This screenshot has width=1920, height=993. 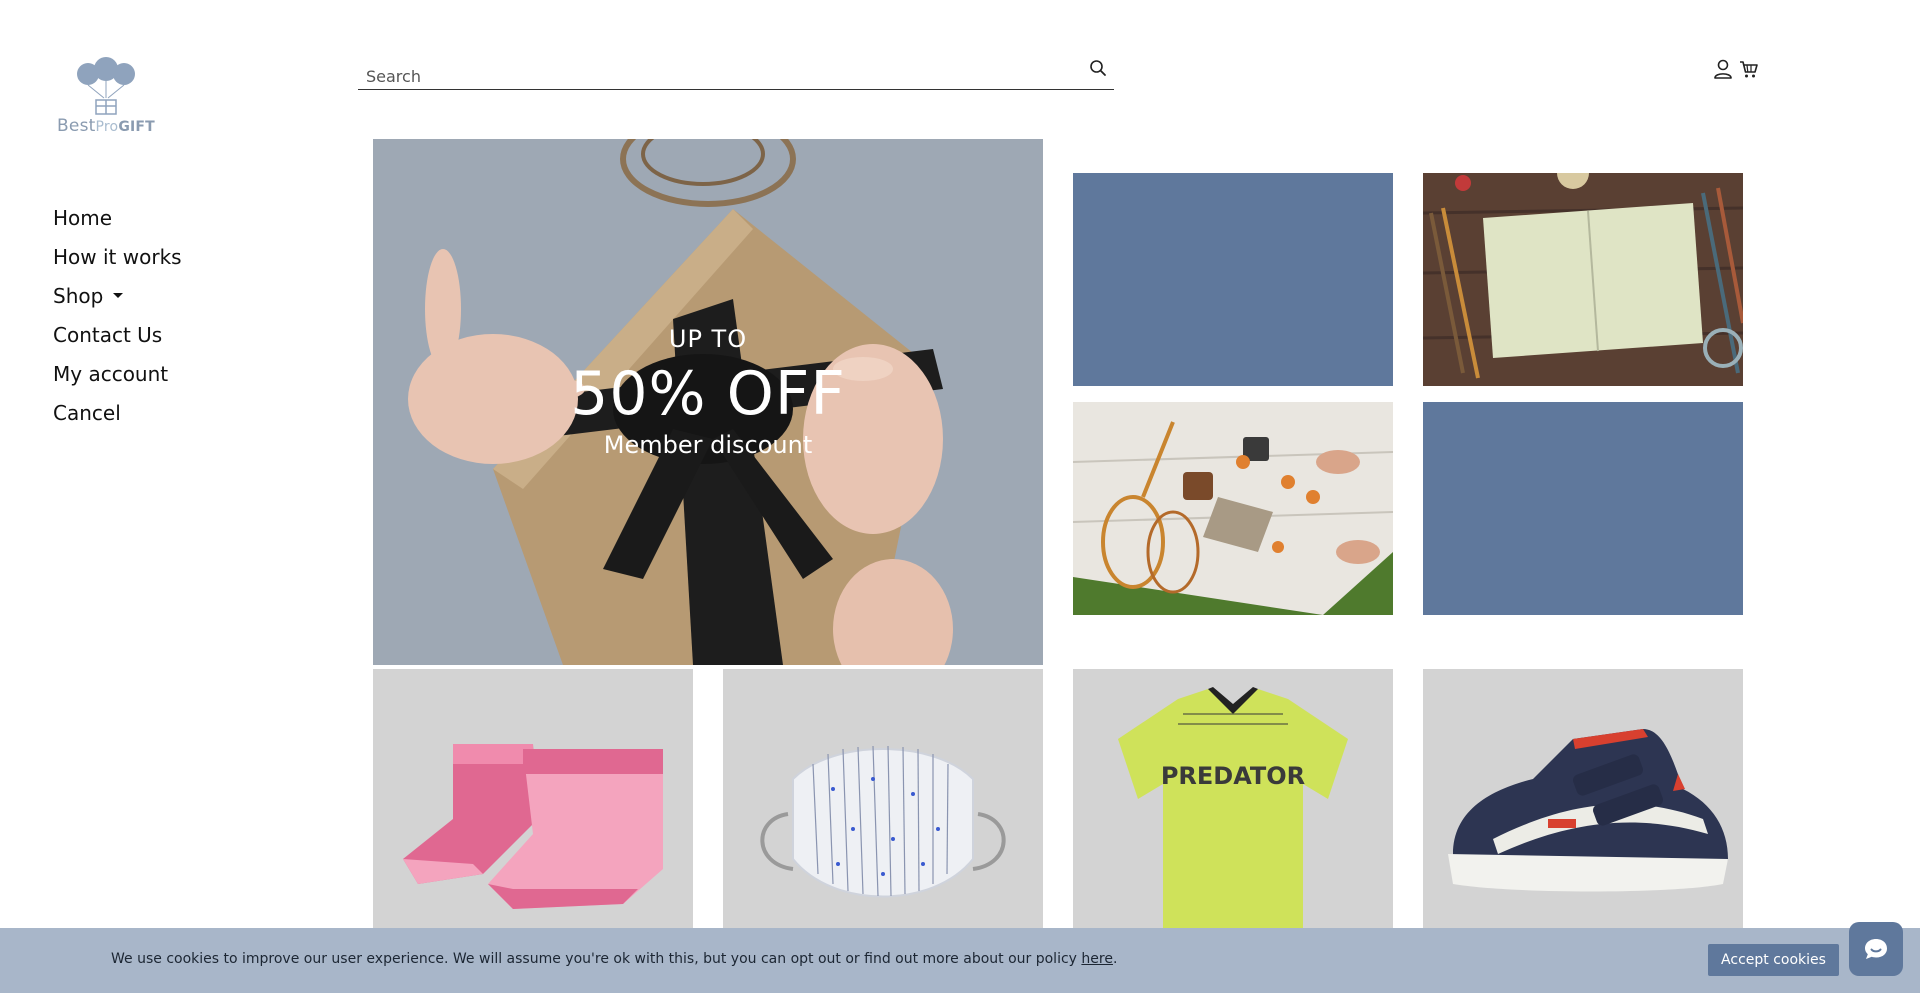 I want to click on sneaker-image, so click(x=1583, y=799).